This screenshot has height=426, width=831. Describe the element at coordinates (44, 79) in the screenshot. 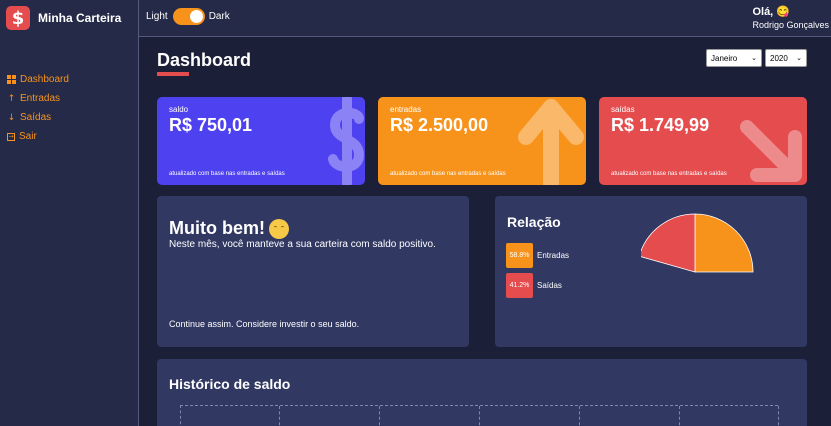

I see `sidebar-item-label: Dashboard` at that location.